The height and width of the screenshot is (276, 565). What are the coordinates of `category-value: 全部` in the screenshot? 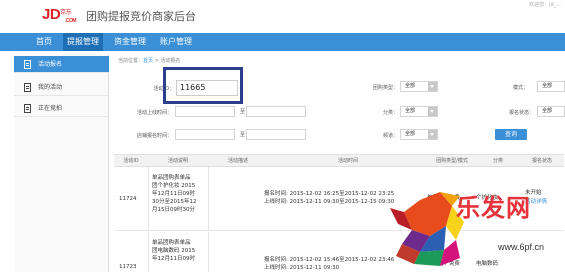 It's located at (410, 111).